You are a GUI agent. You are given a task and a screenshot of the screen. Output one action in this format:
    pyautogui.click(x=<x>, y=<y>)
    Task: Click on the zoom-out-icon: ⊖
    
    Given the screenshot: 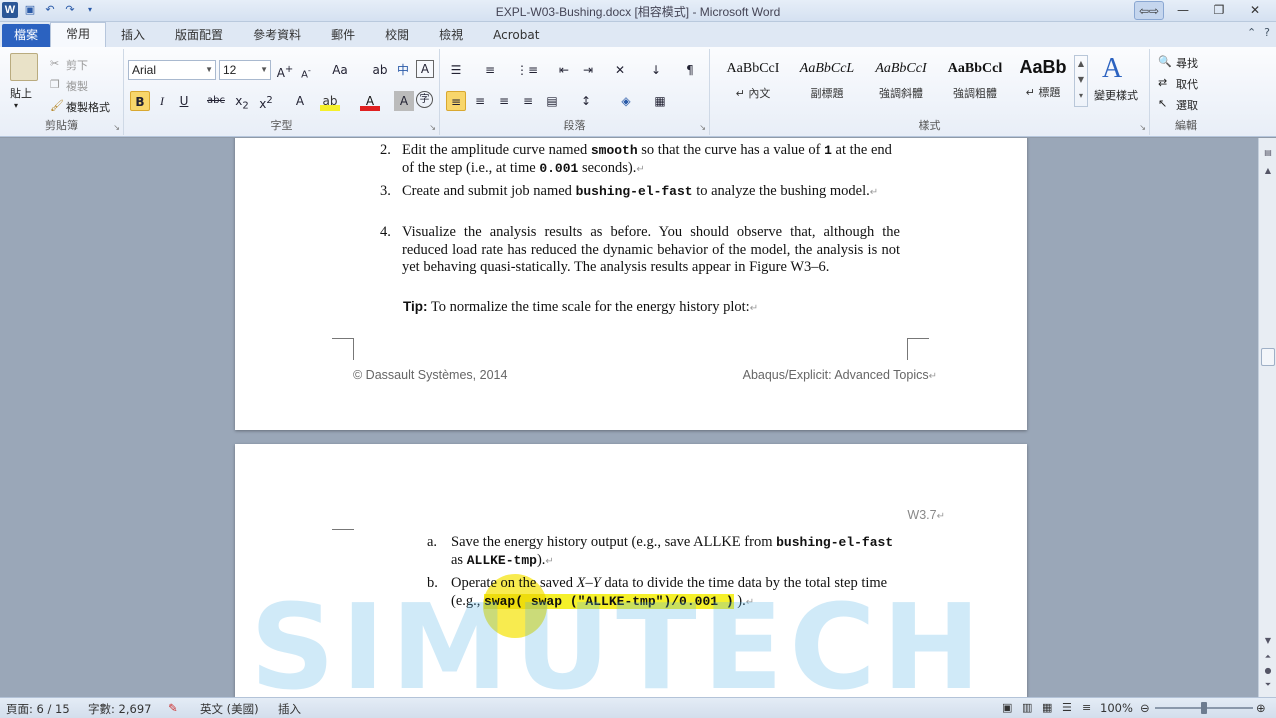 What is the action you would take?
    pyautogui.click(x=1145, y=708)
    